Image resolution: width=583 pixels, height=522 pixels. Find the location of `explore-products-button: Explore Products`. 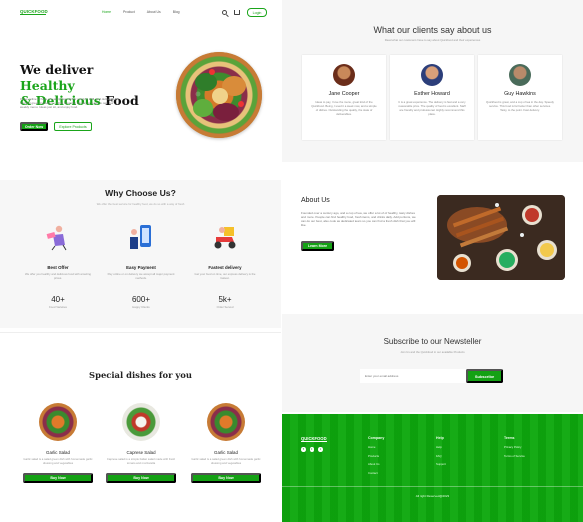

explore-products-button: Explore Products is located at coordinates (73, 126).